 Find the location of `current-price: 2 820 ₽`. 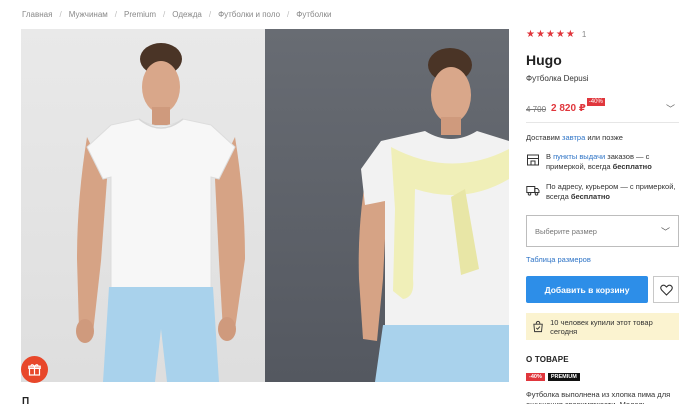

current-price: 2 820 ₽ is located at coordinates (568, 108).